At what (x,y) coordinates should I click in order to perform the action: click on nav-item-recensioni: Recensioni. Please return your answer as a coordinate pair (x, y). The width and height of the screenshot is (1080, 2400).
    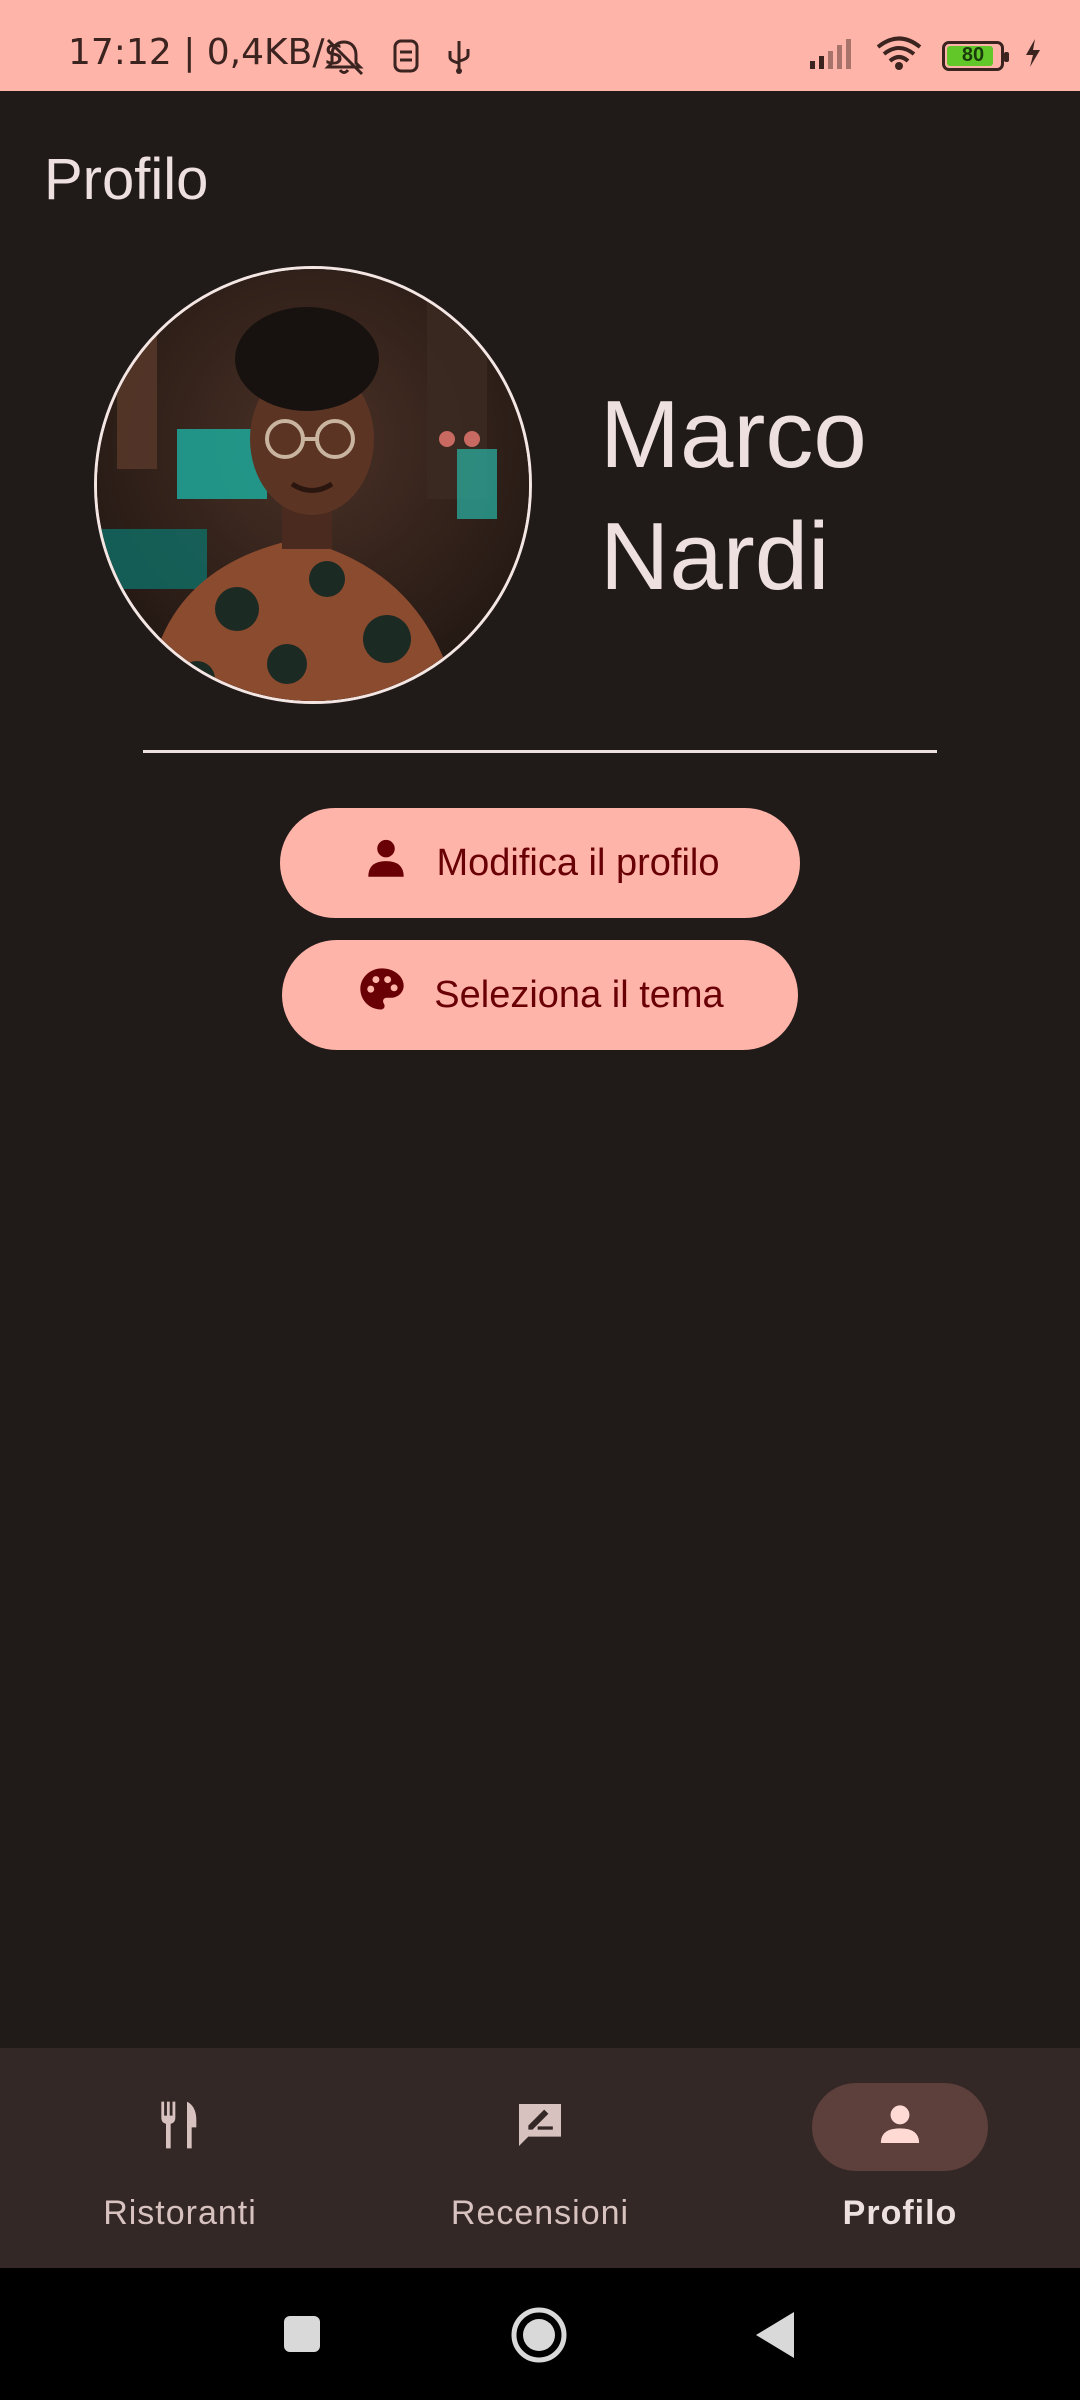
    Looking at the image, I should click on (540, 2158).